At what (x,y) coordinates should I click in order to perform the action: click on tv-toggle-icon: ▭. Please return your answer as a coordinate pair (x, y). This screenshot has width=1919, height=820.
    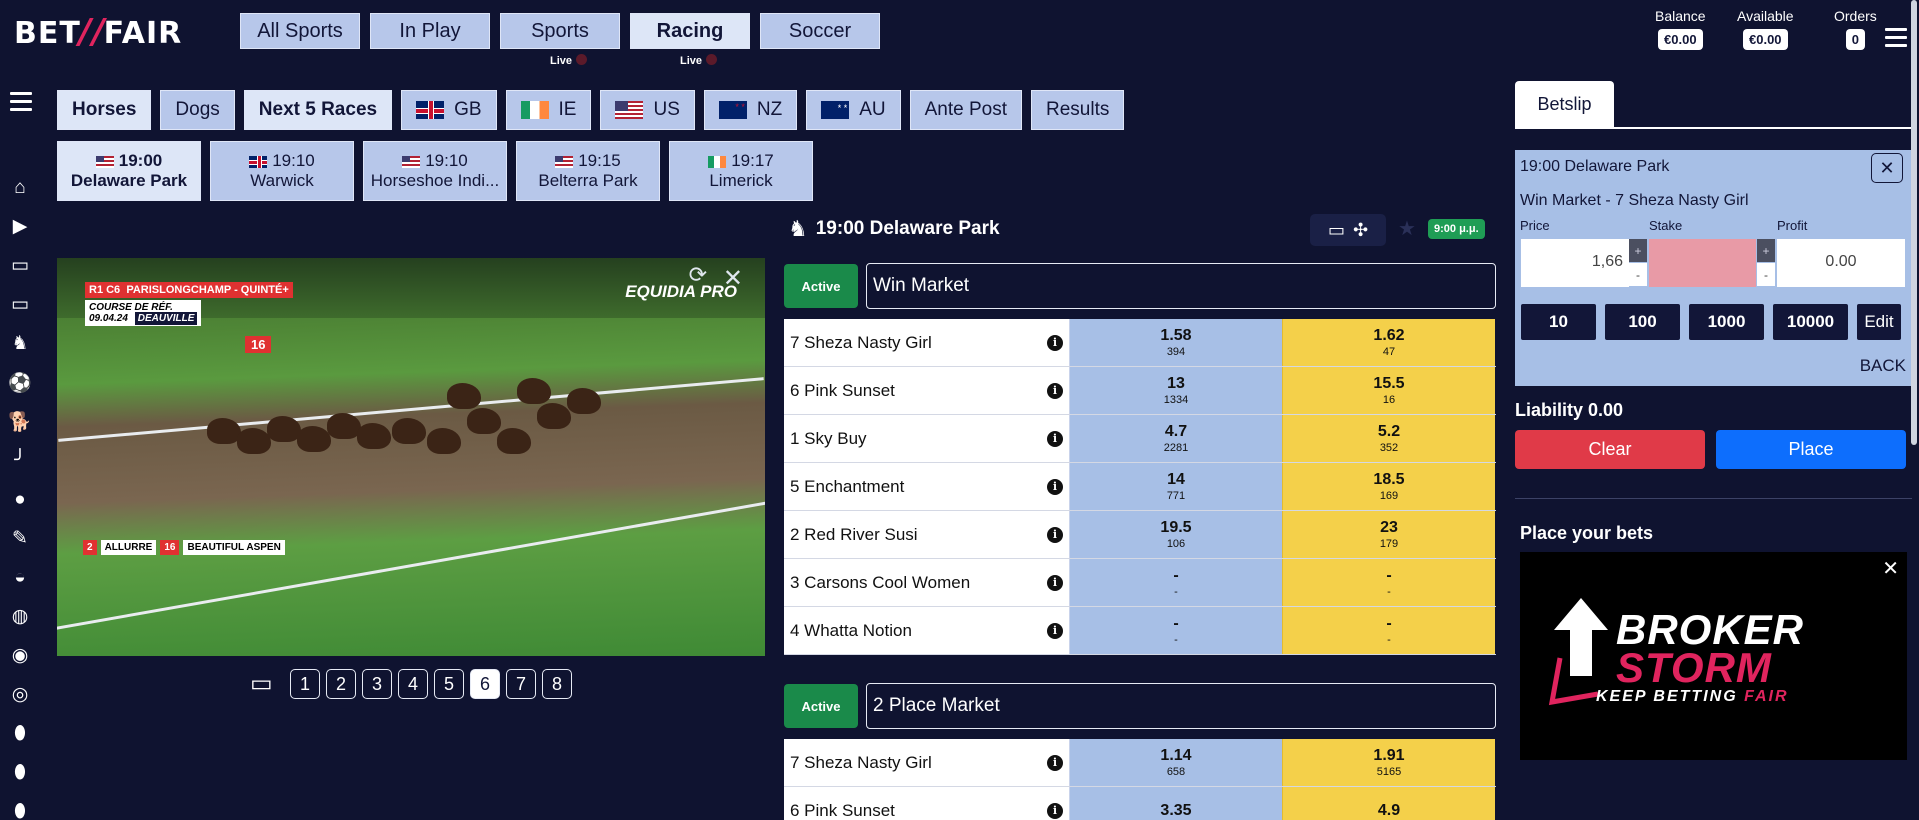
    Looking at the image, I should click on (1336, 230).